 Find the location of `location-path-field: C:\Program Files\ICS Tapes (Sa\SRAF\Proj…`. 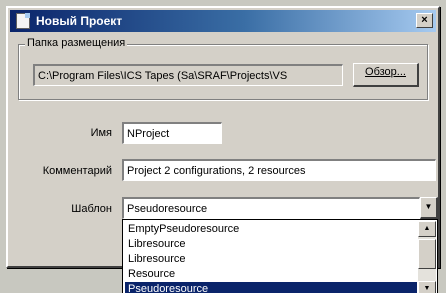

location-path-field: C:\Program Files\ICS Tapes (Sa\SRAF\Proj… is located at coordinates (188, 75).